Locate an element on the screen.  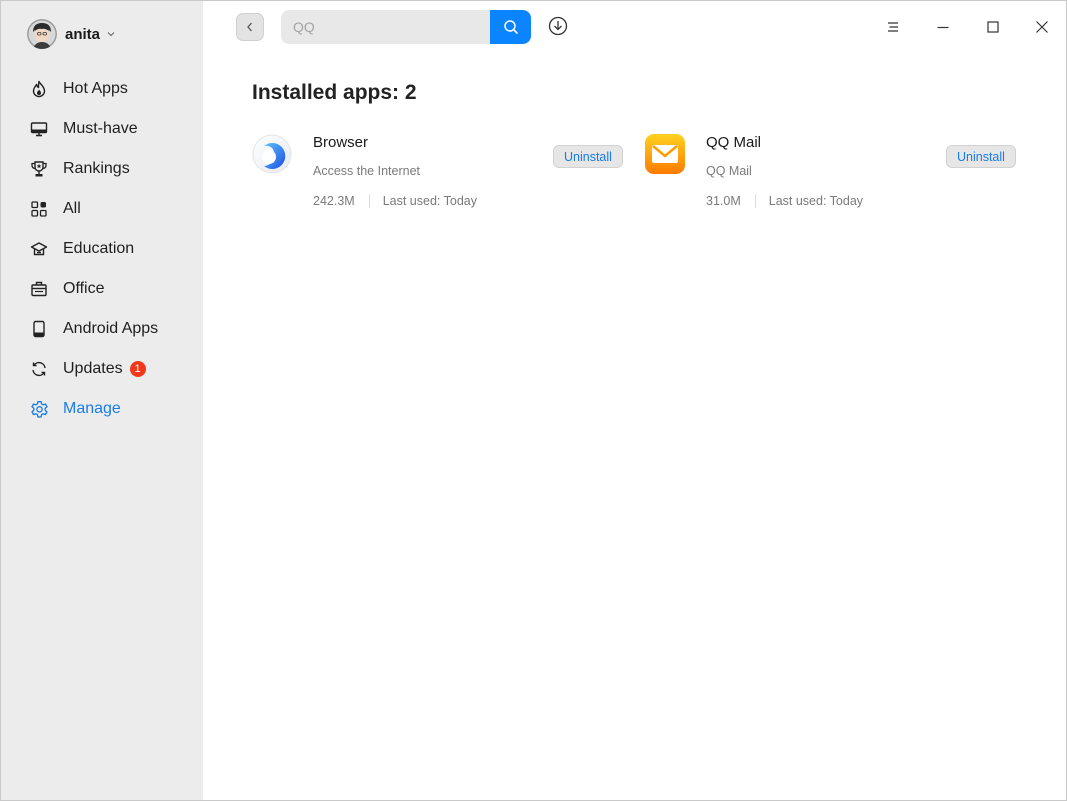
maximize-button is located at coordinates (993, 27).